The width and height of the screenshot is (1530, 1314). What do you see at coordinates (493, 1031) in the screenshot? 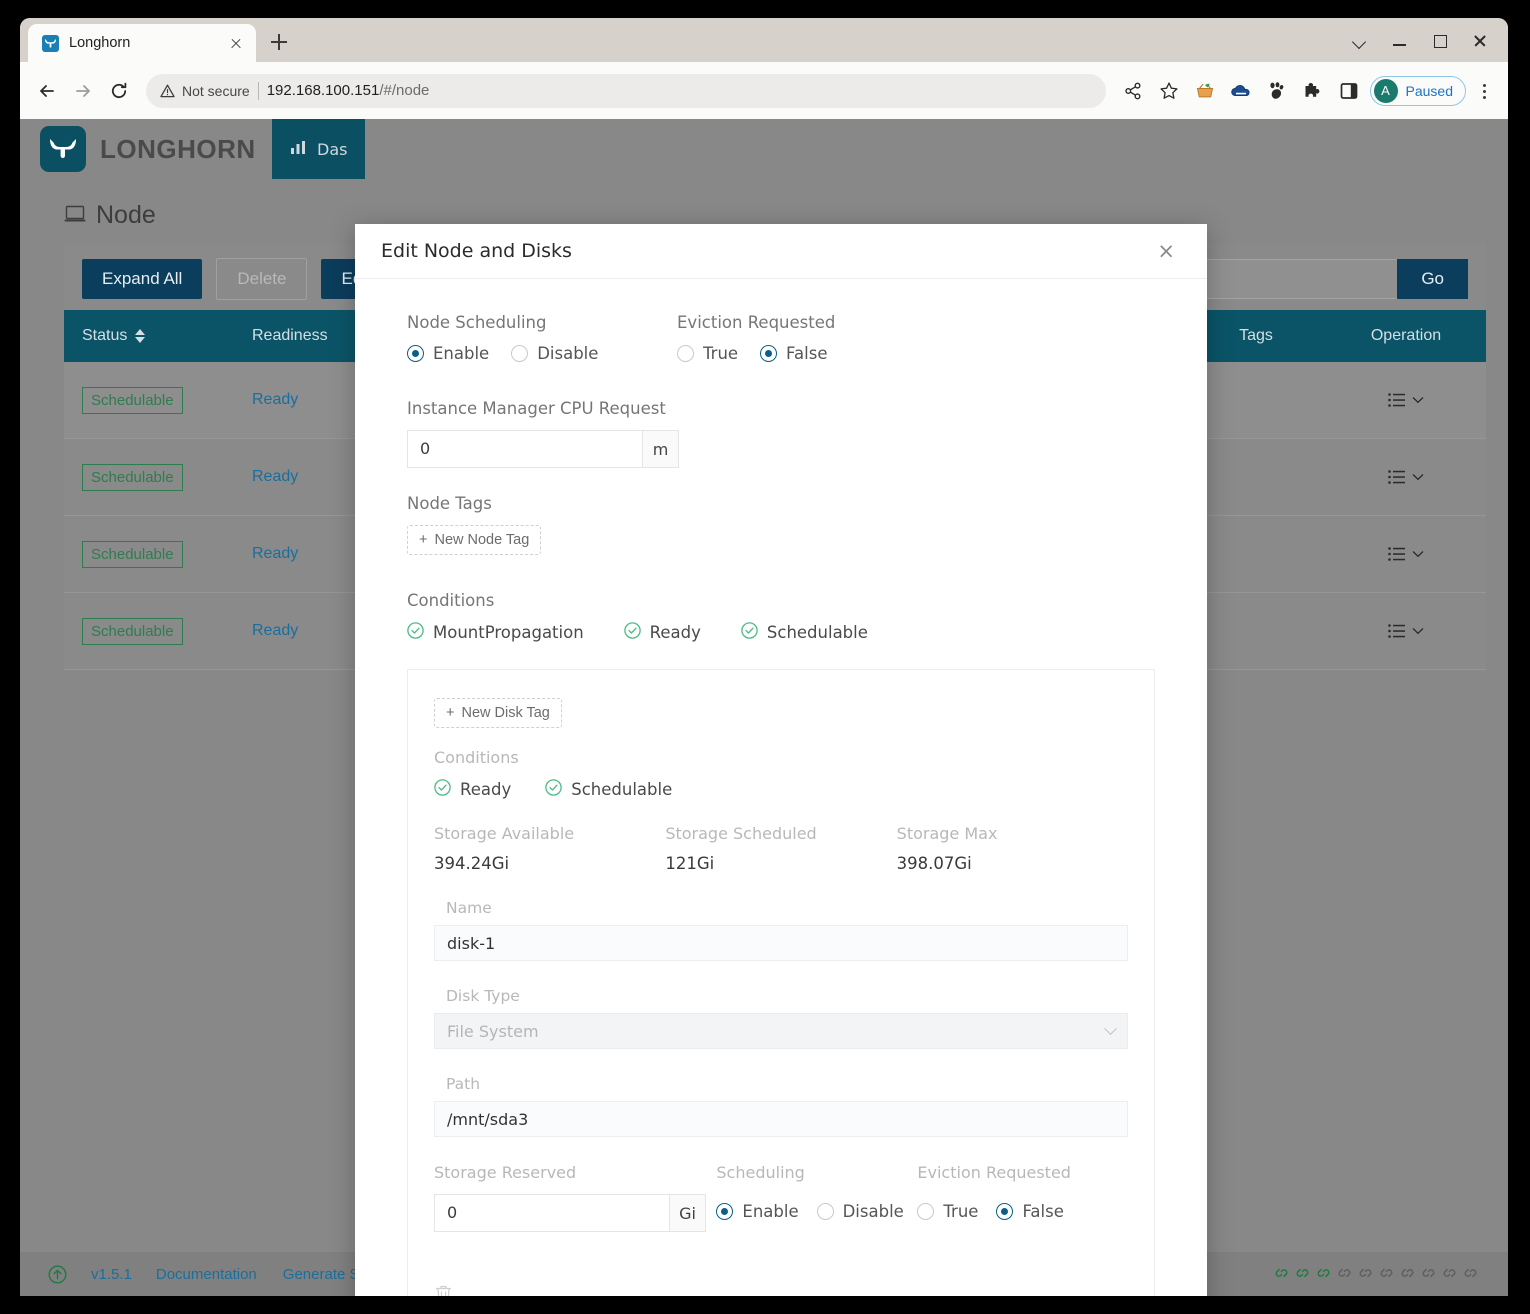
I see `disk-type-selected-value: File System` at bounding box center [493, 1031].